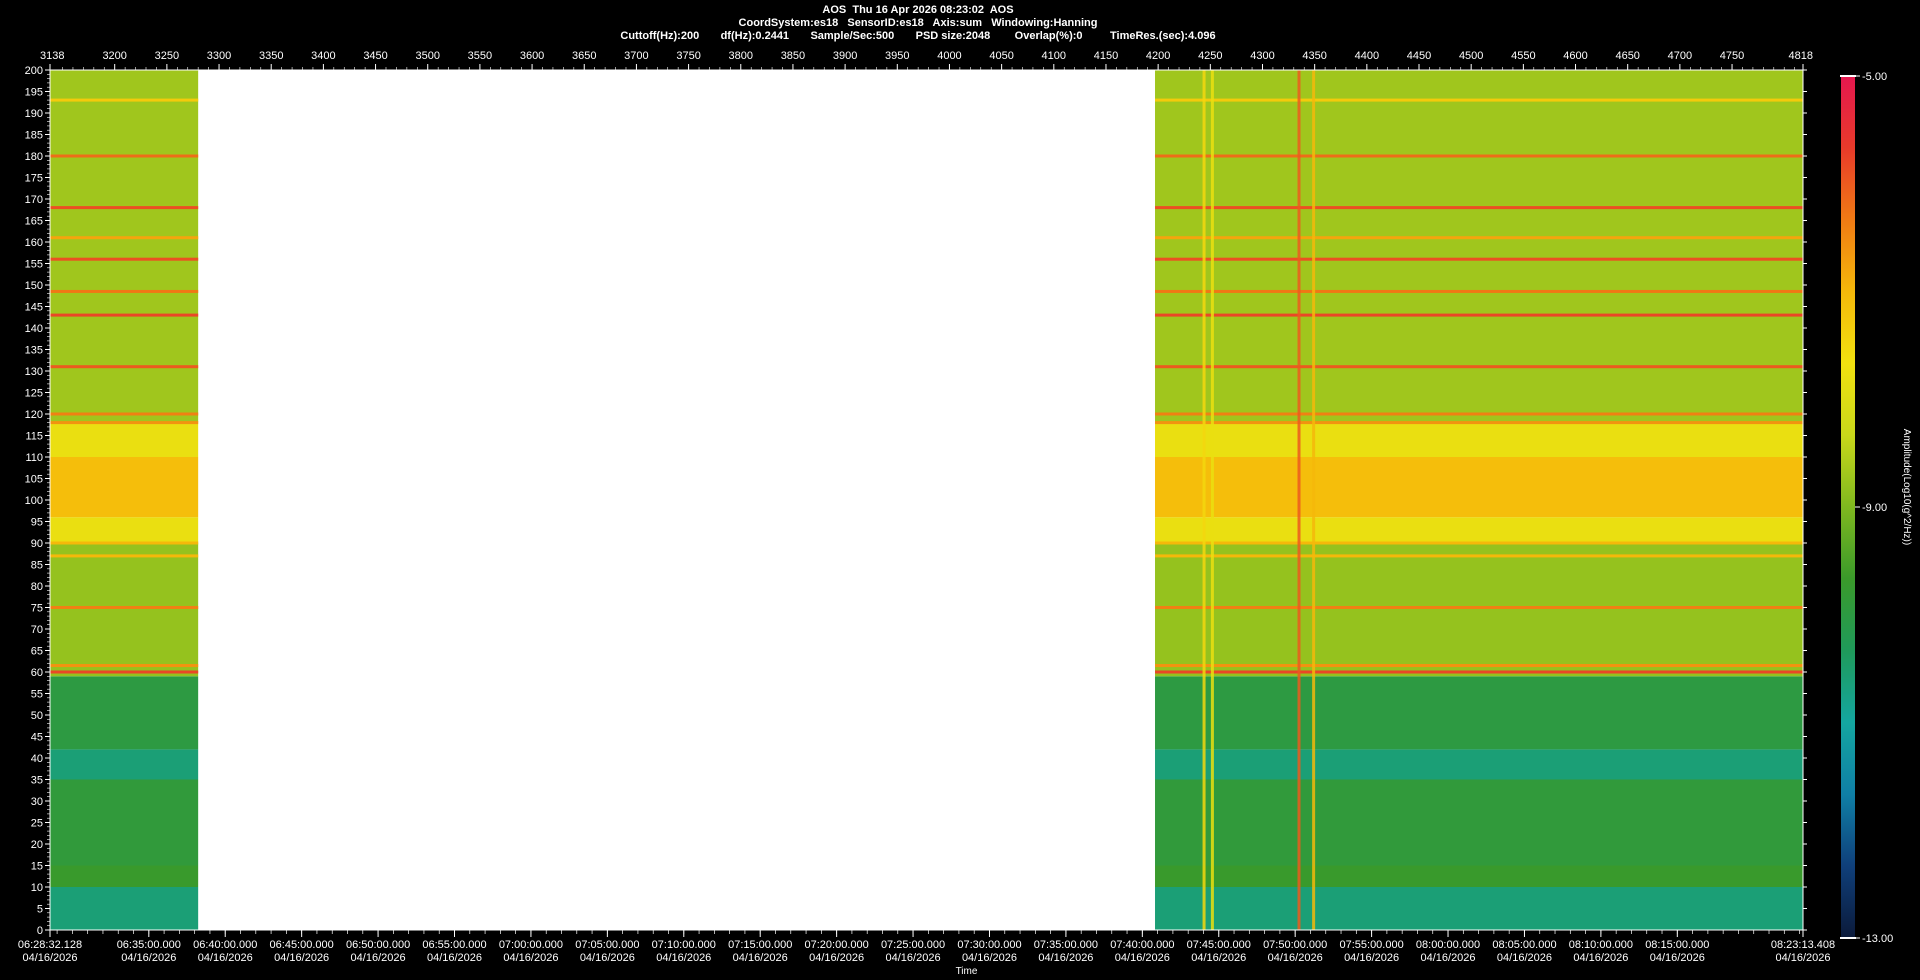 This screenshot has width=1920, height=980. What do you see at coordinates (34, 437) in the screenshot?
I see `y-tick-label: 115` at bounding box center [34, 437].